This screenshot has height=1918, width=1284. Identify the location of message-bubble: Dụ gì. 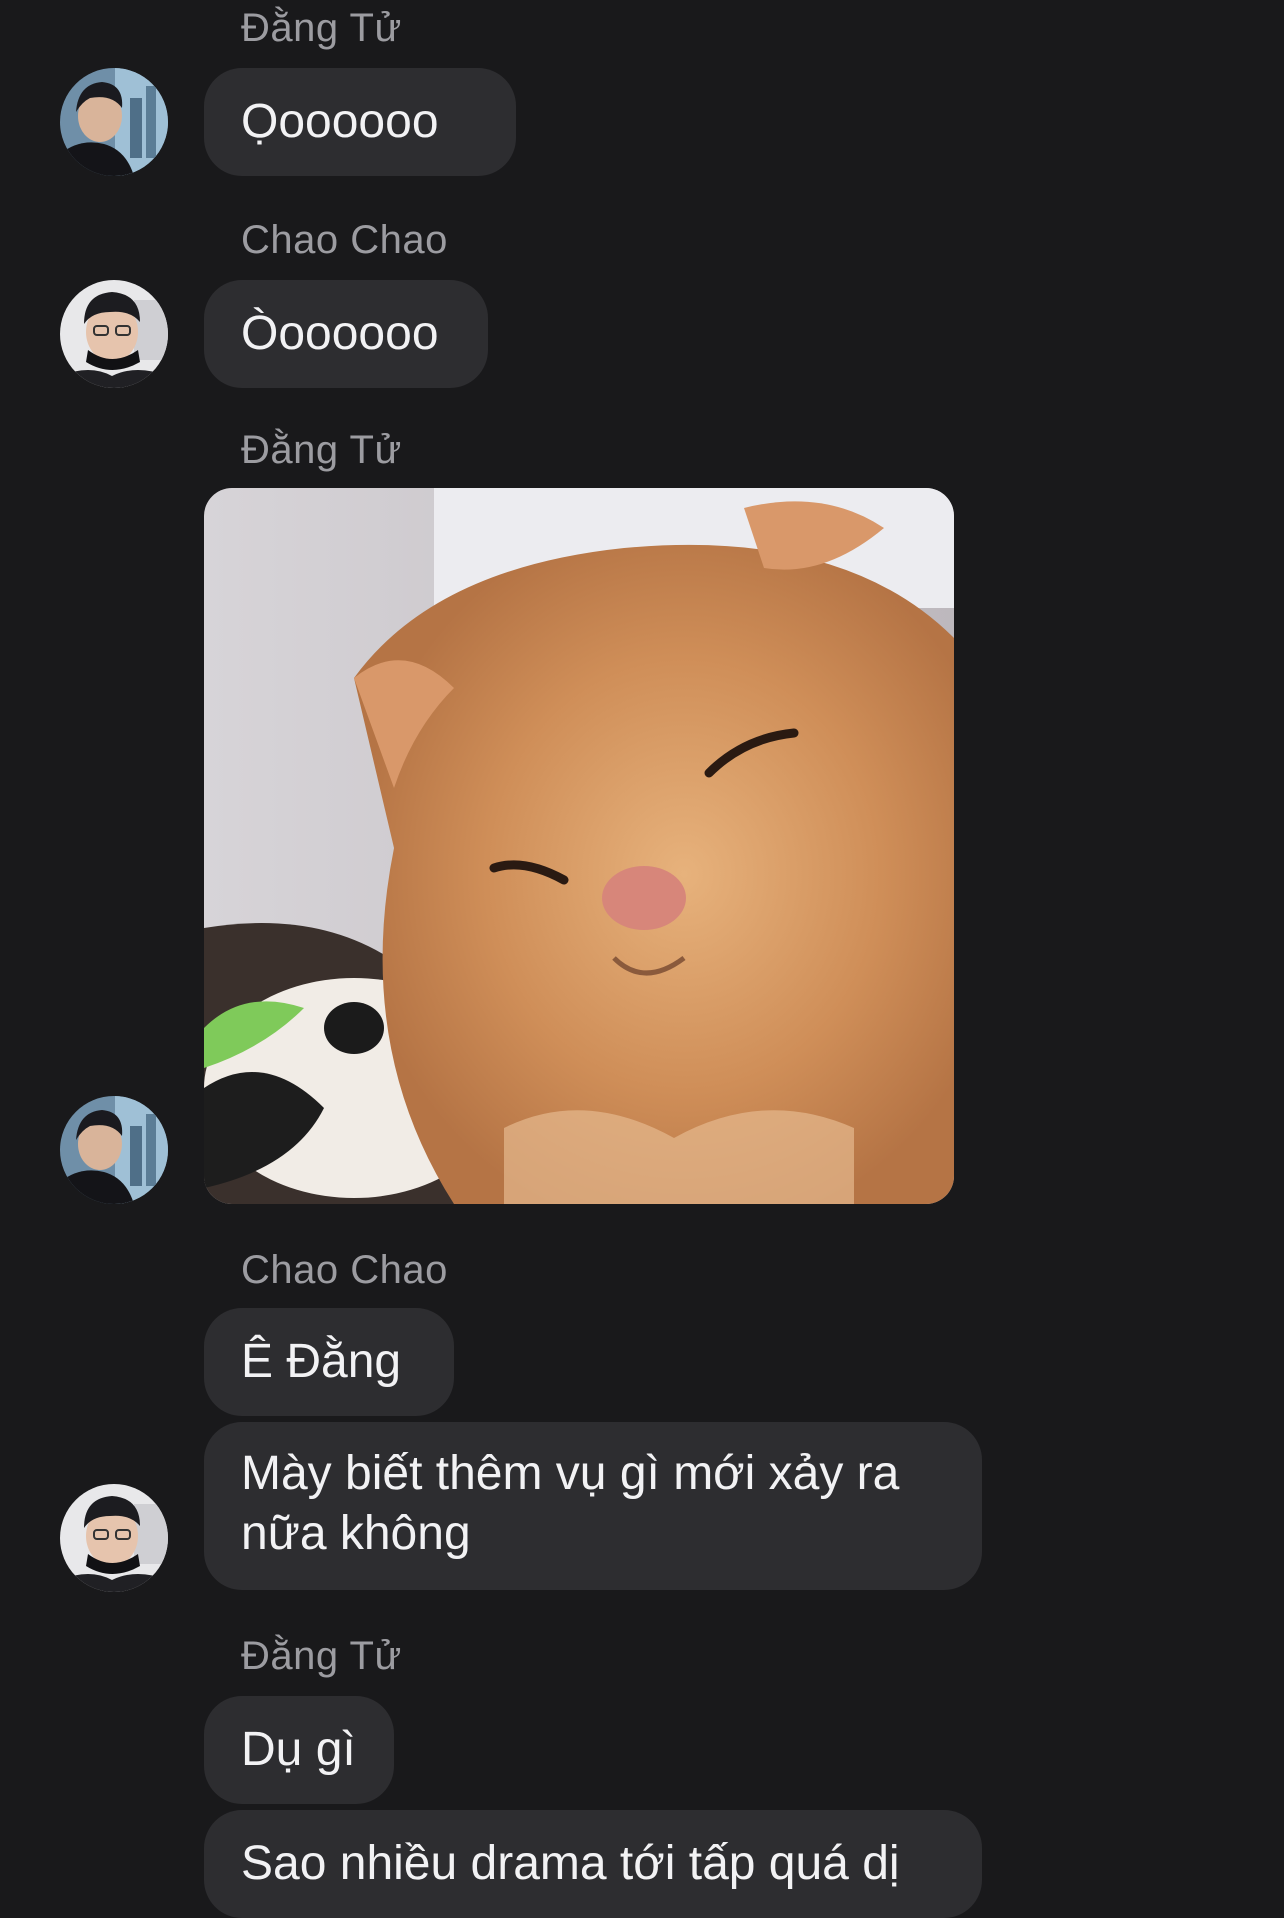
(299, 1750).